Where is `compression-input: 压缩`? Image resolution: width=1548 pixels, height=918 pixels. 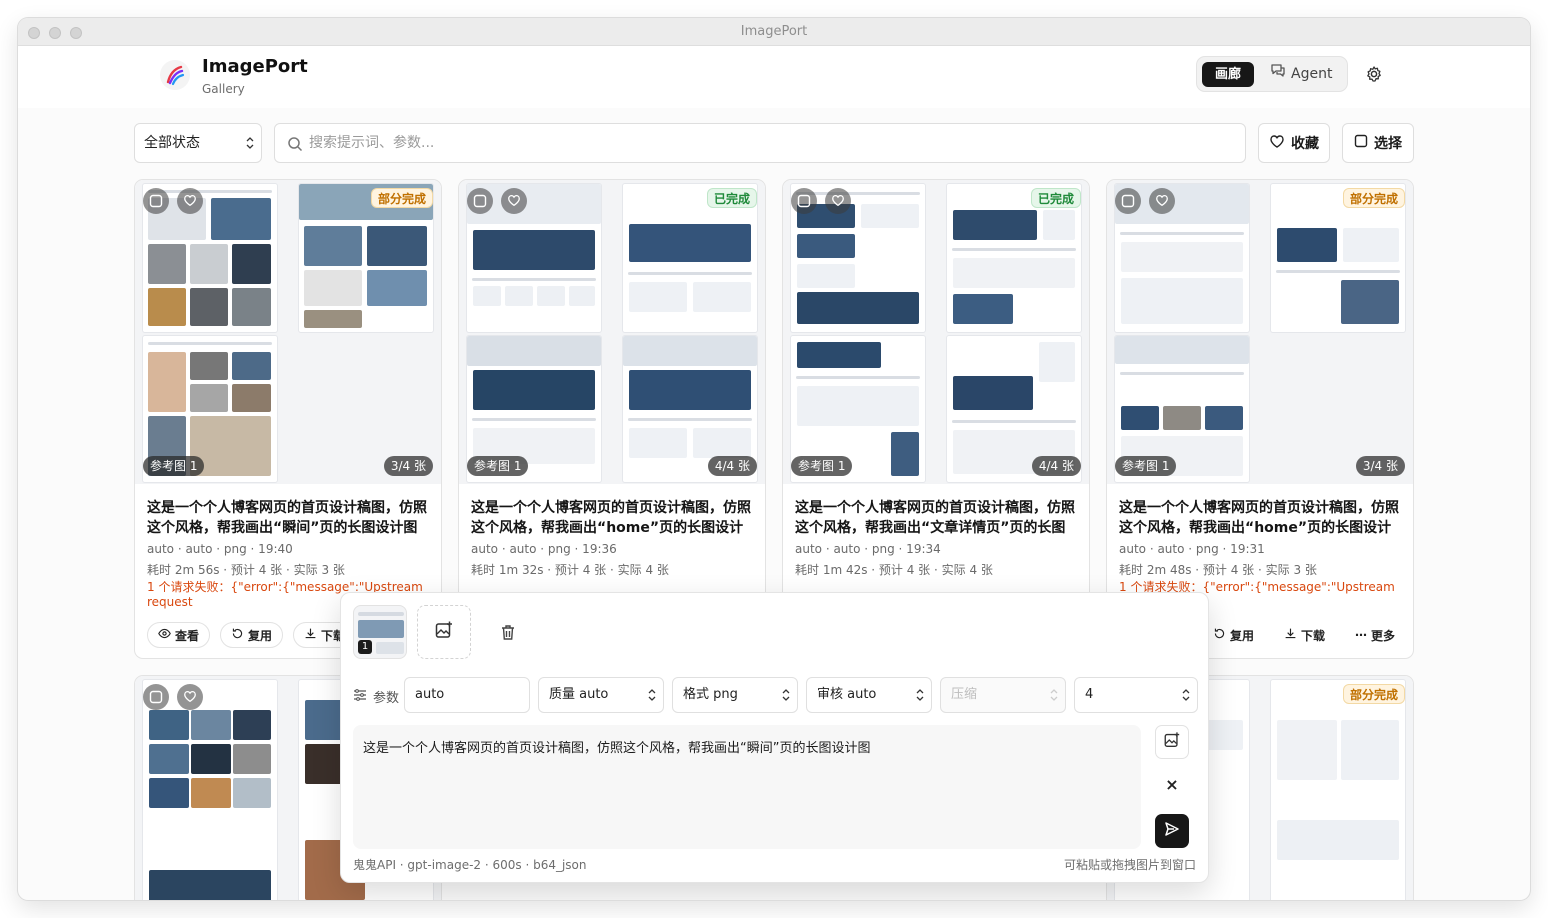
compression-input: 压缩 is located at coordinates (1003, 695).